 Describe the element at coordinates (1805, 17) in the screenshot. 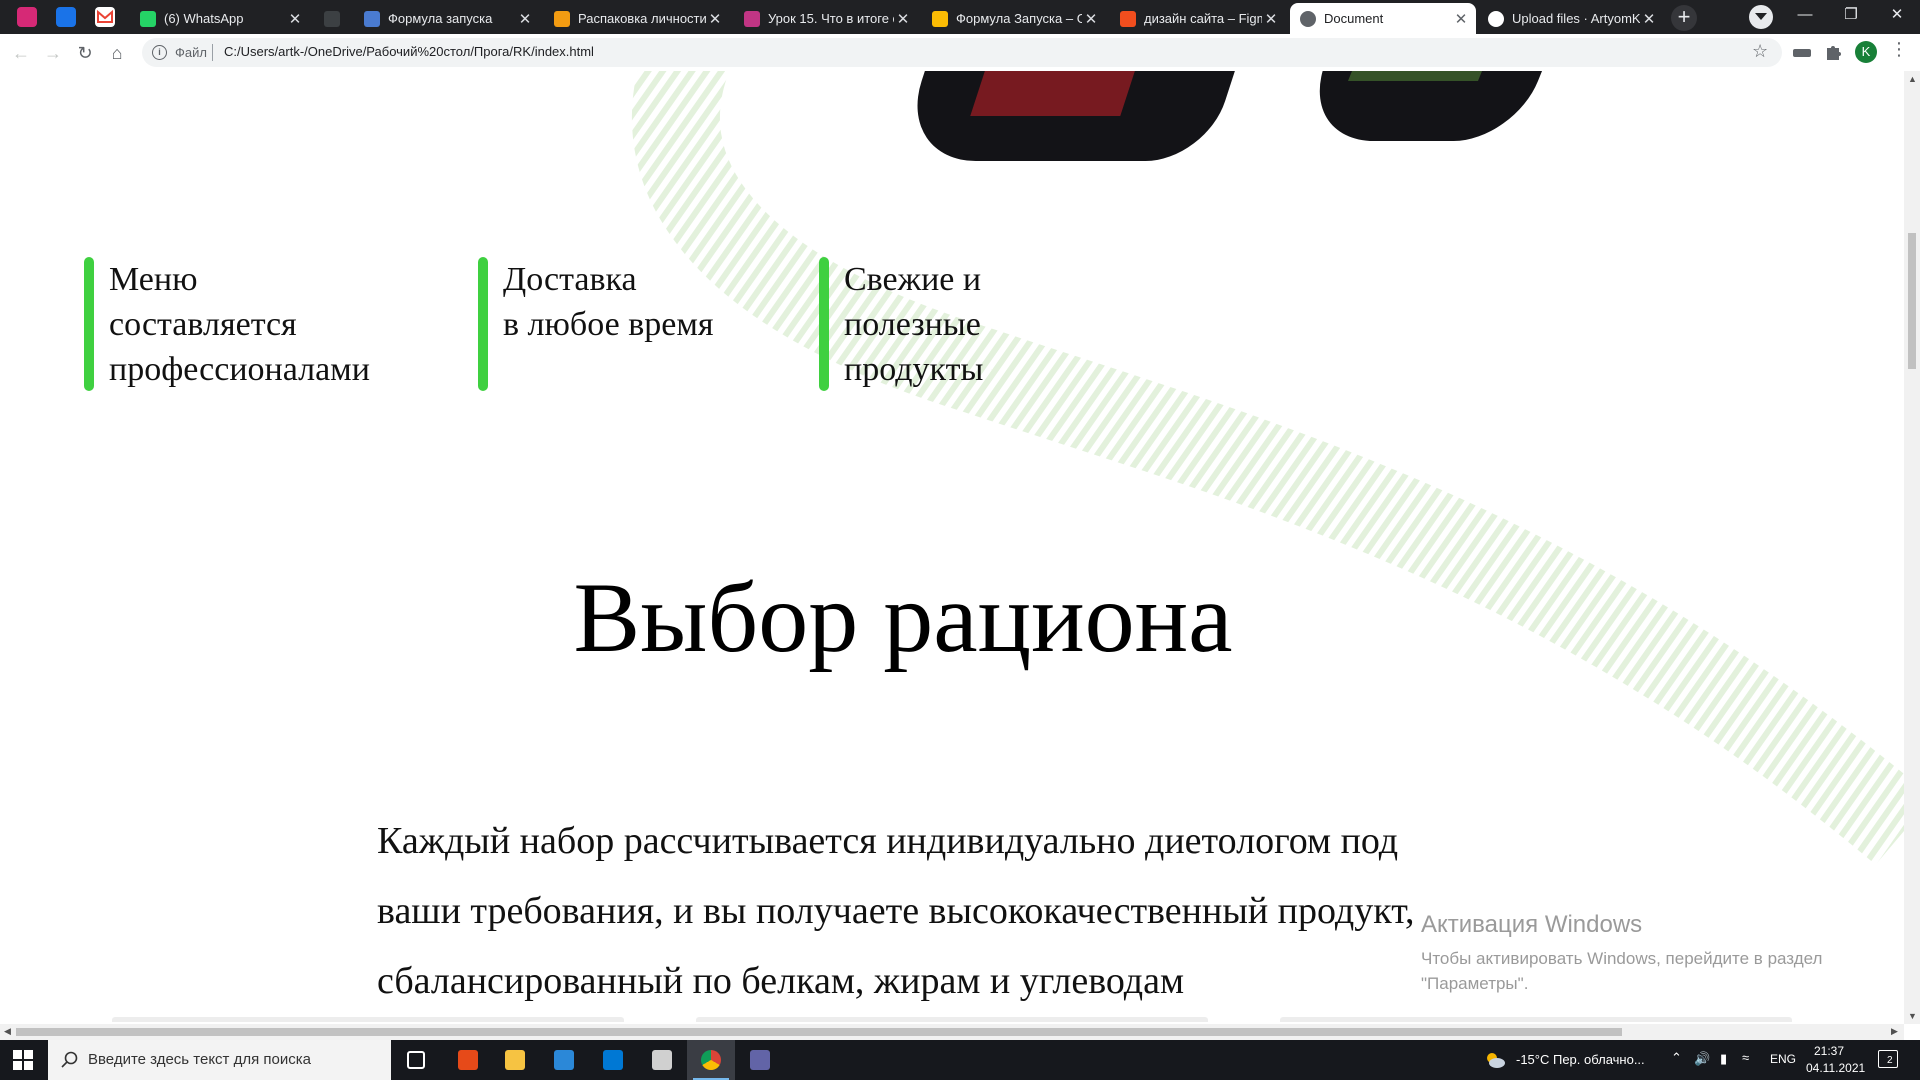

I see `minimize-button: —` at that location.